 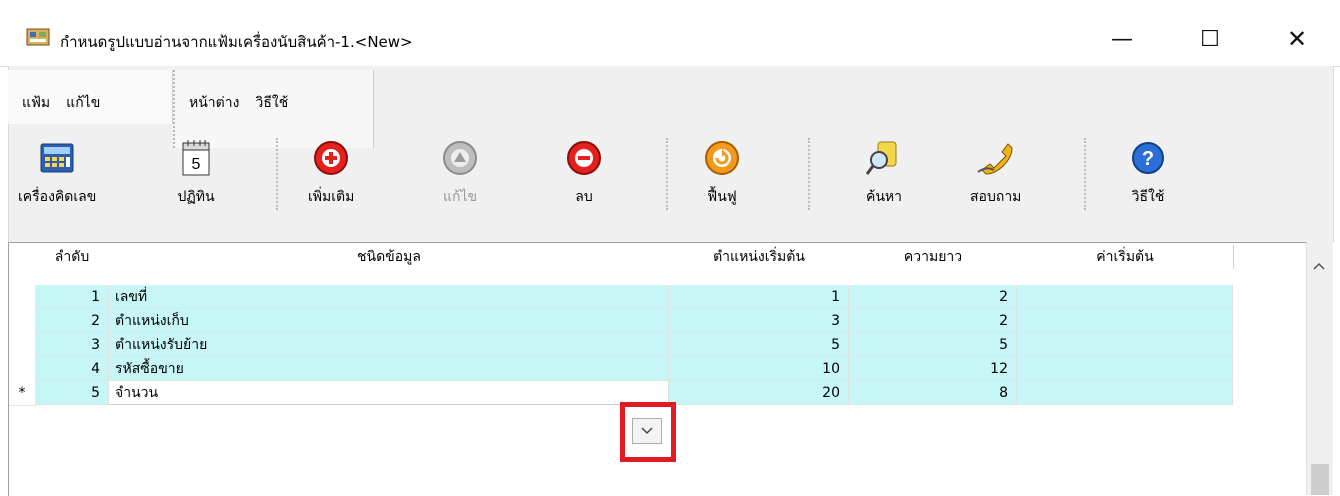 I want to click on cell-length: 12, so click(x=933, y=369).